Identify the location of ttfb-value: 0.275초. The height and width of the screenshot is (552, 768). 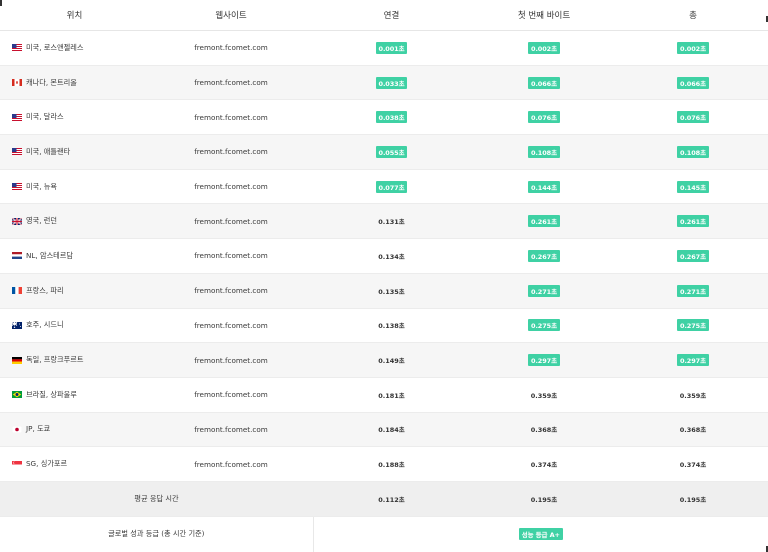
(544, 325).